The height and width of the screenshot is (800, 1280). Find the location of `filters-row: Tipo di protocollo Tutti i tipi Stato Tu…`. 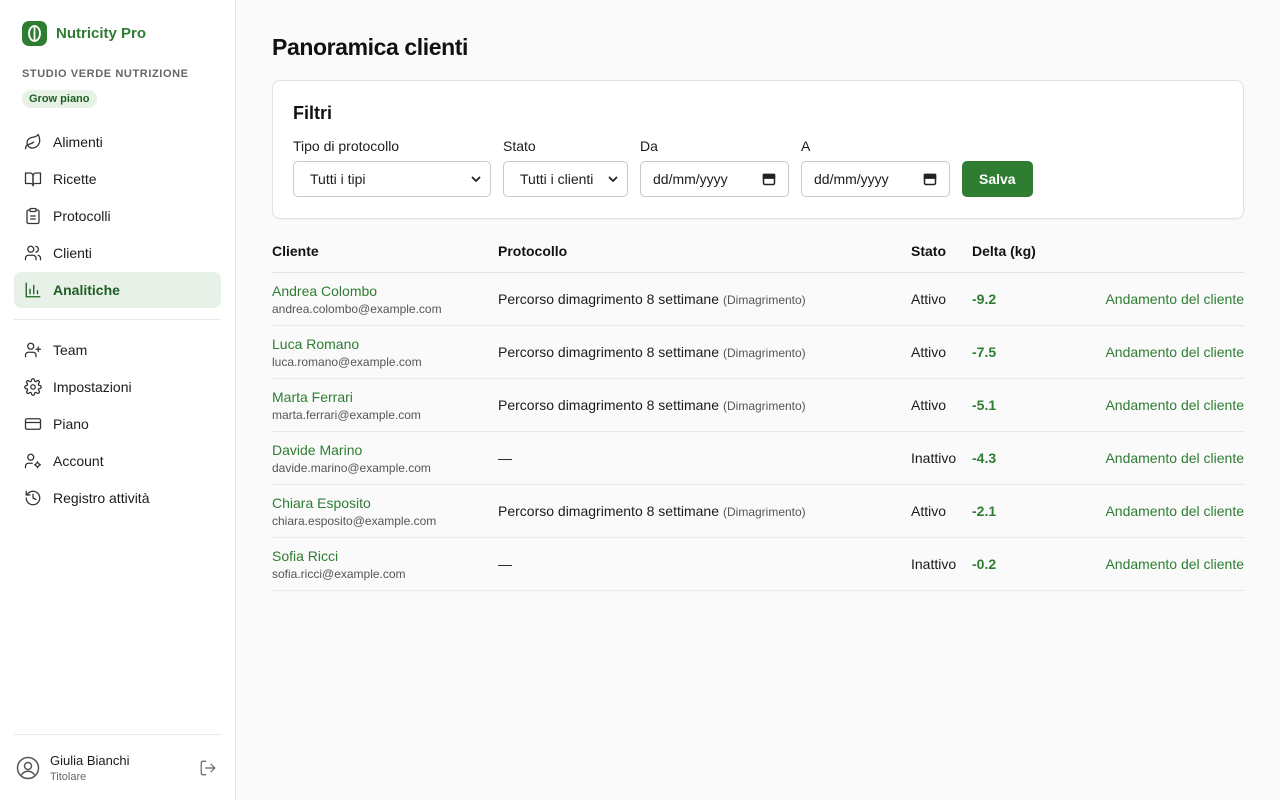

filters-row: Tipo di protocollo Tutti i tipi Stato Tu… is located at coordinates (758, 167).